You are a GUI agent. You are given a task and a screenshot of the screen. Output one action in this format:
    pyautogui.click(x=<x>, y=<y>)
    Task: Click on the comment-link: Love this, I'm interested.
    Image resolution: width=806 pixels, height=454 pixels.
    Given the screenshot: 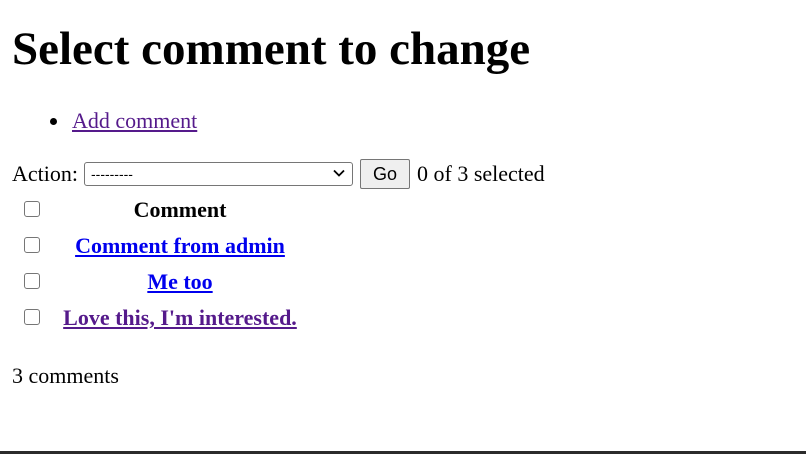 What is the action you would take?
    pyautogui.click(x=180, y=317)
    